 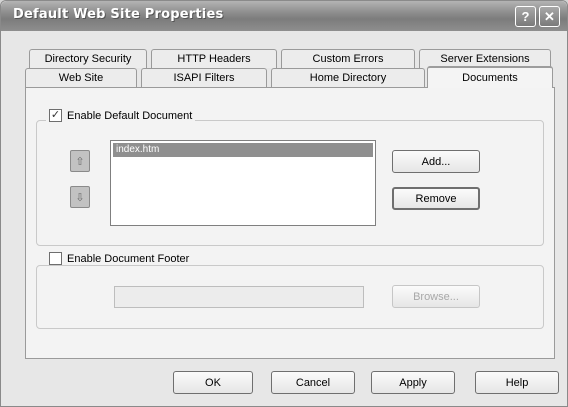 I want to click on tab-web-site: Web Site, so click(x=81, y=77).